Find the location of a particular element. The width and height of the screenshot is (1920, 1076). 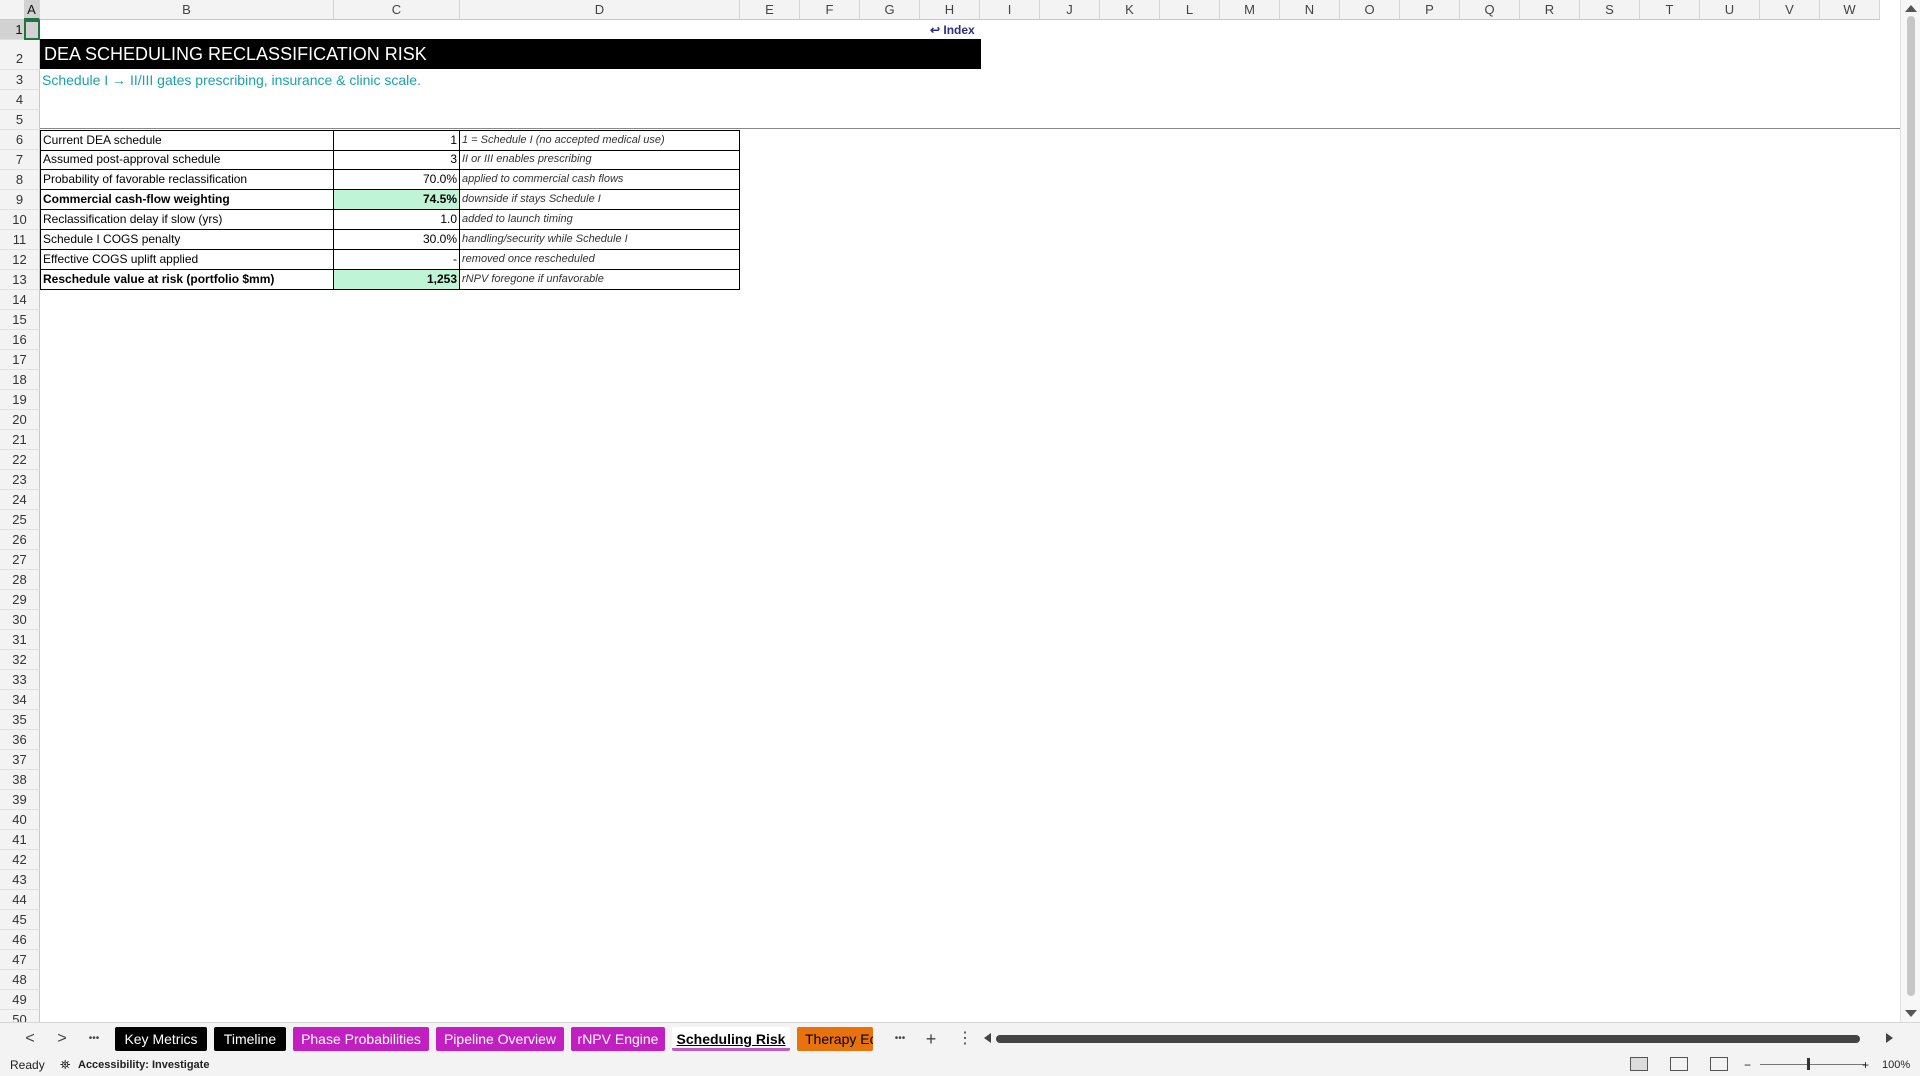

row-header-10: 10 is located at coordinates (20, 220).